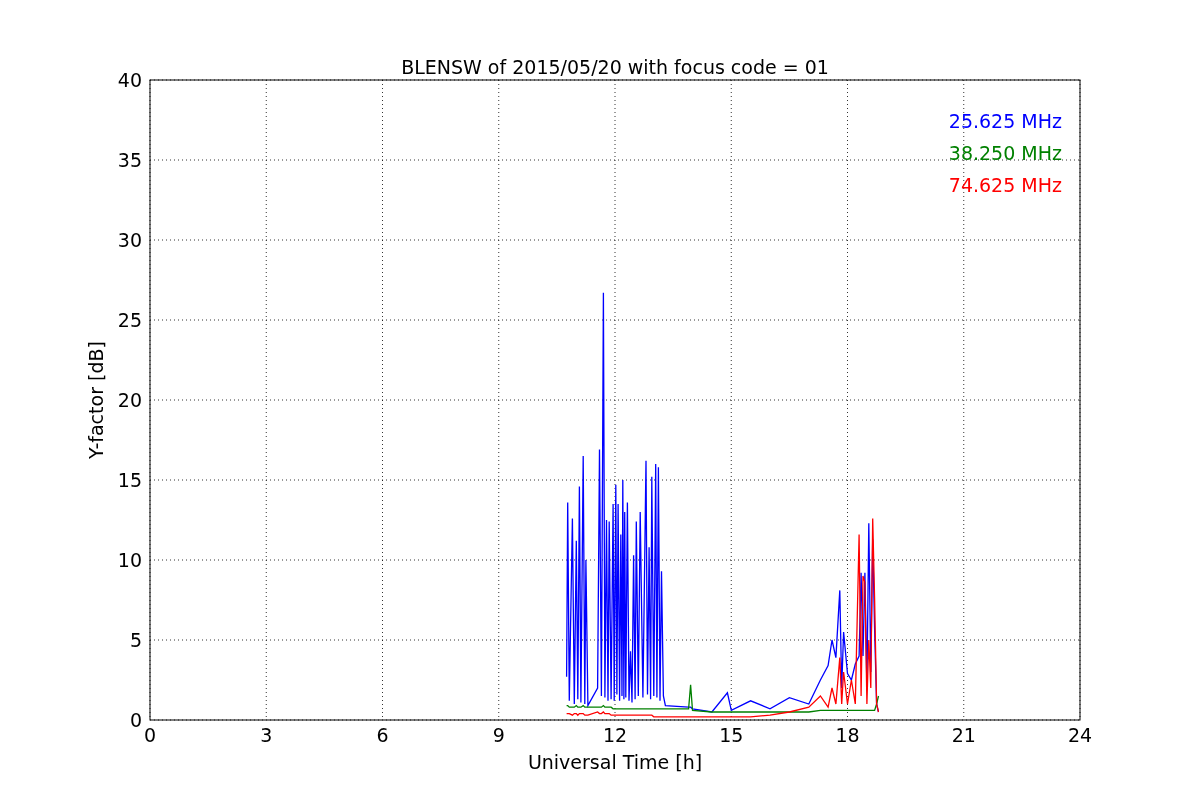  I want to click on tick-label: 25, so click(129, 320).